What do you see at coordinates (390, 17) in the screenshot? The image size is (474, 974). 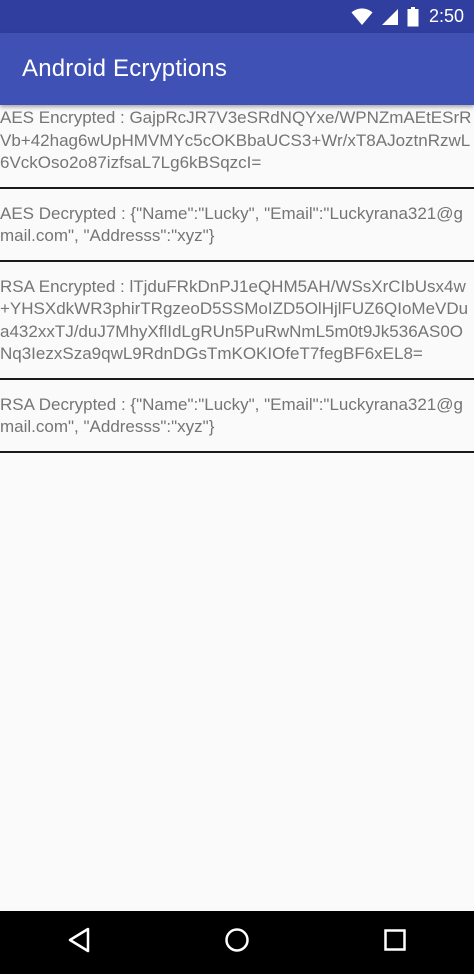 I see `cell-signal-icon` at bounding box center [390, 17].